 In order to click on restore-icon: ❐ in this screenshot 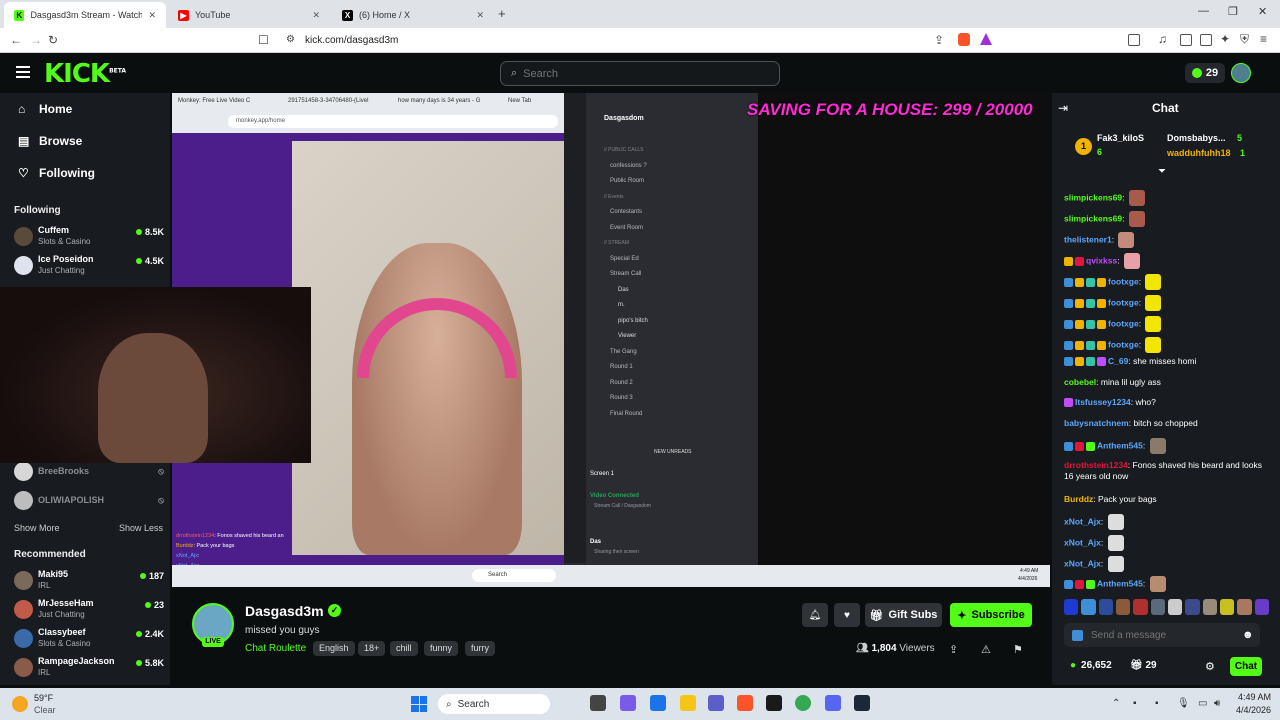, I will do `click(1233, 11)`.